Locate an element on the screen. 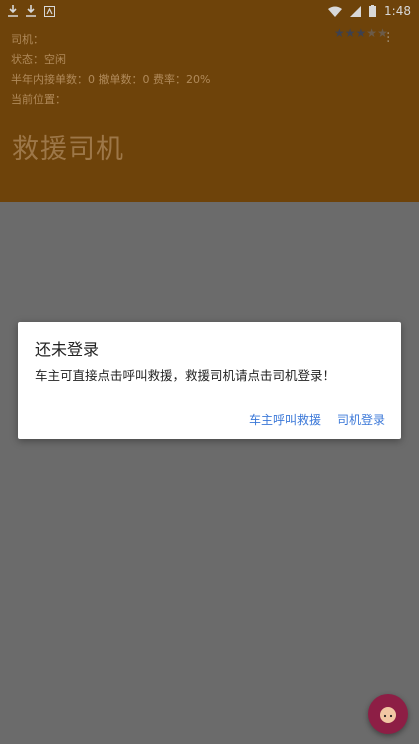 This screenshot has width=419, height=744. app-notification-icon is located at coordinates (49, 11).